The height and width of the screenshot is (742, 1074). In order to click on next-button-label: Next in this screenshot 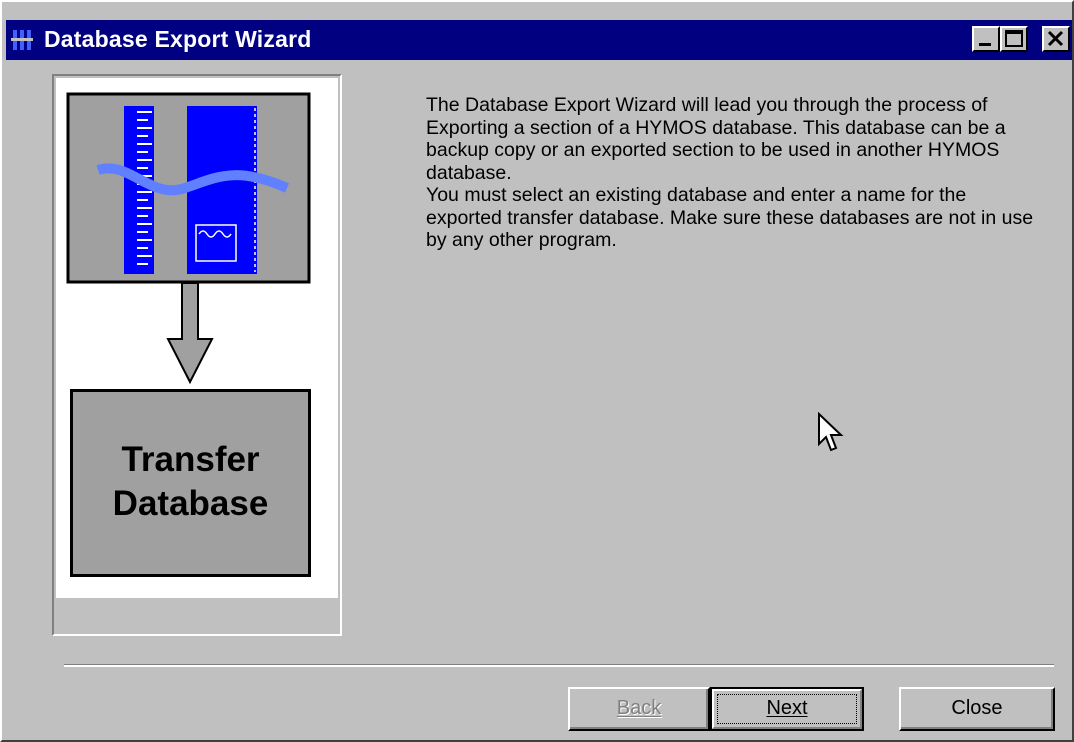, I will do `click(787, 708)`.